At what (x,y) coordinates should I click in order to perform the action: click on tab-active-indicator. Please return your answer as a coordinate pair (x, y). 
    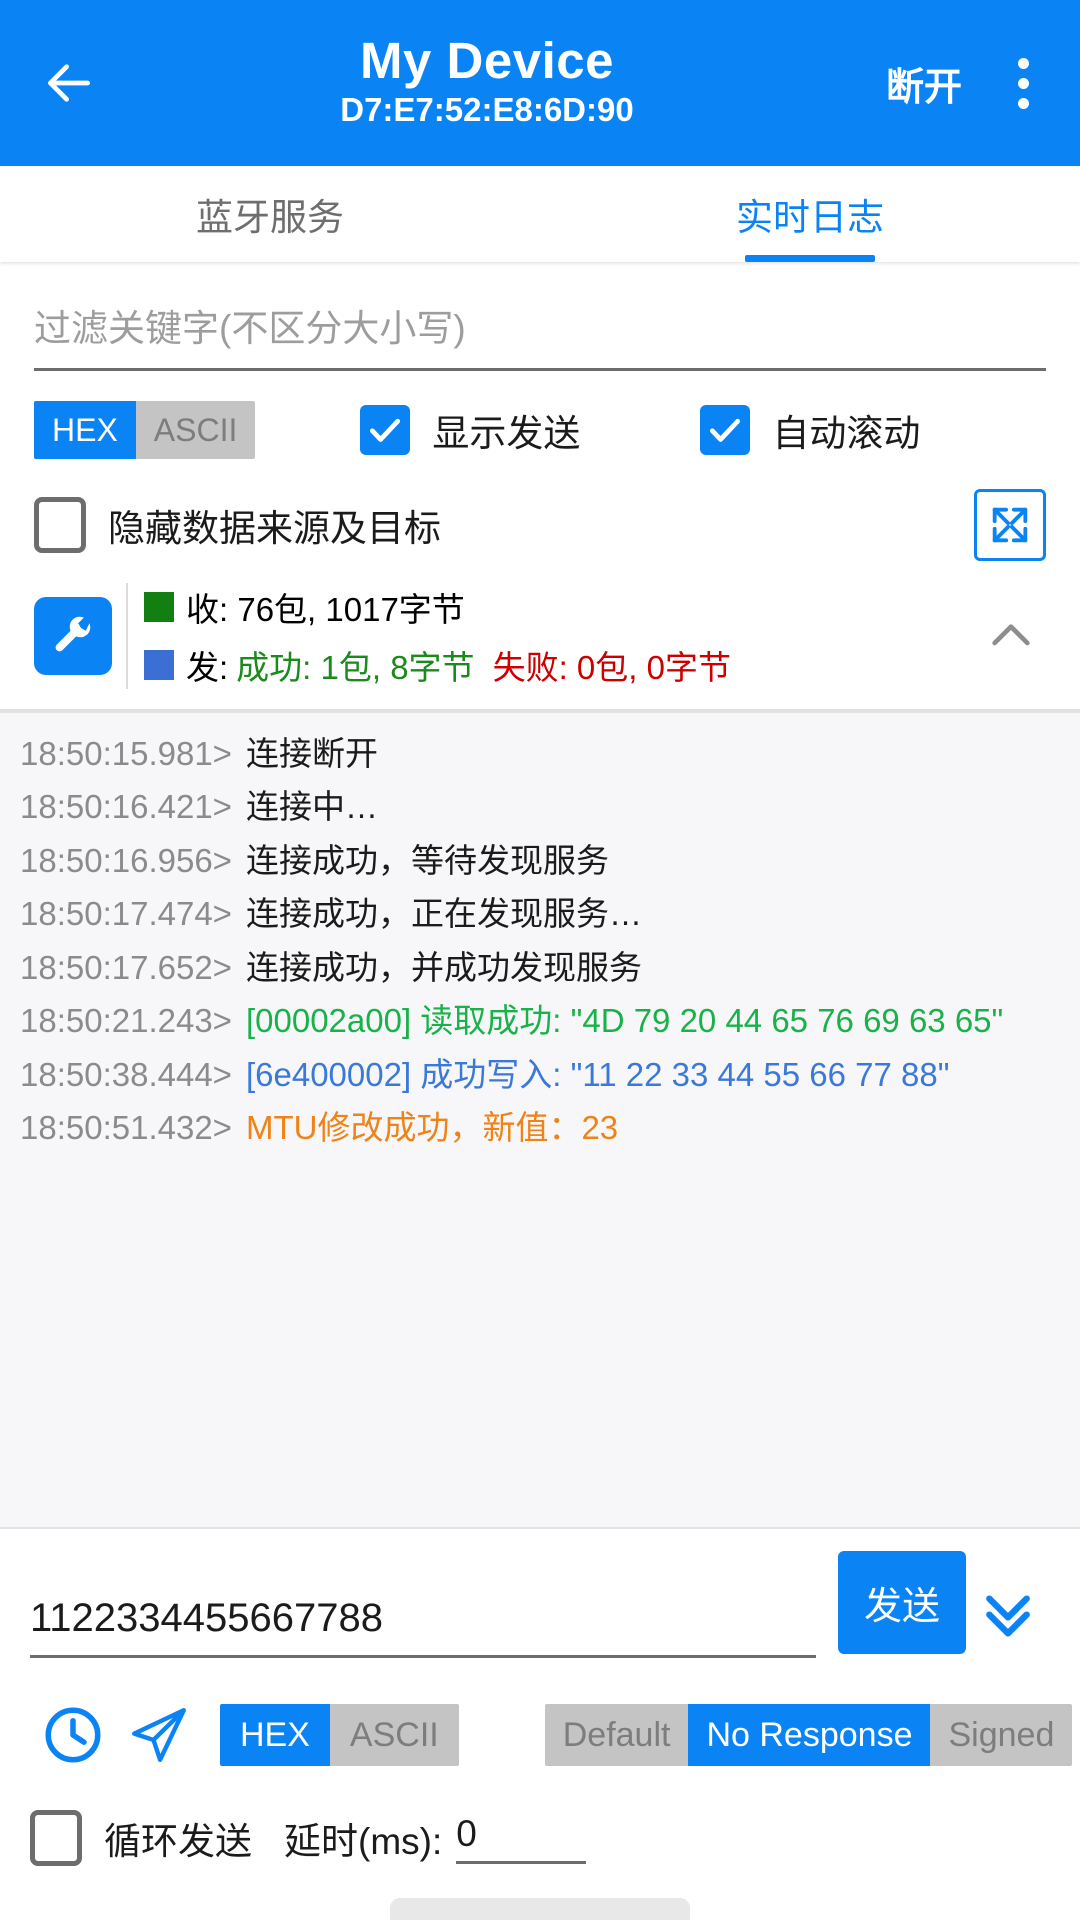
    Looking at the image, I should click on (810, 258).